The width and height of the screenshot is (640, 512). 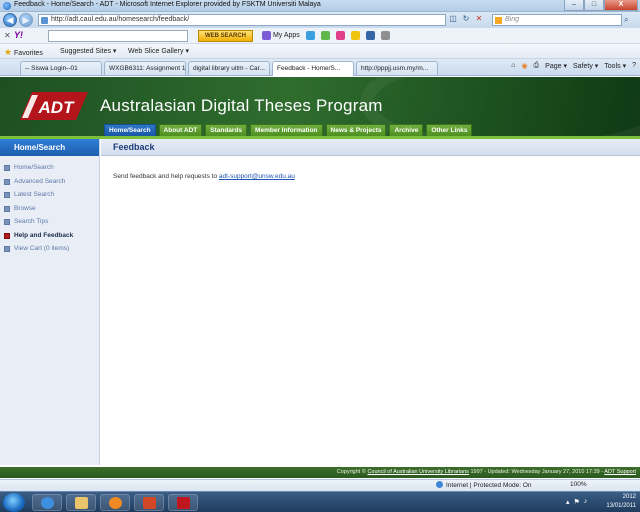 I want to click on sidebar-item-label: Advanced Search, so click(x=40, y=181).